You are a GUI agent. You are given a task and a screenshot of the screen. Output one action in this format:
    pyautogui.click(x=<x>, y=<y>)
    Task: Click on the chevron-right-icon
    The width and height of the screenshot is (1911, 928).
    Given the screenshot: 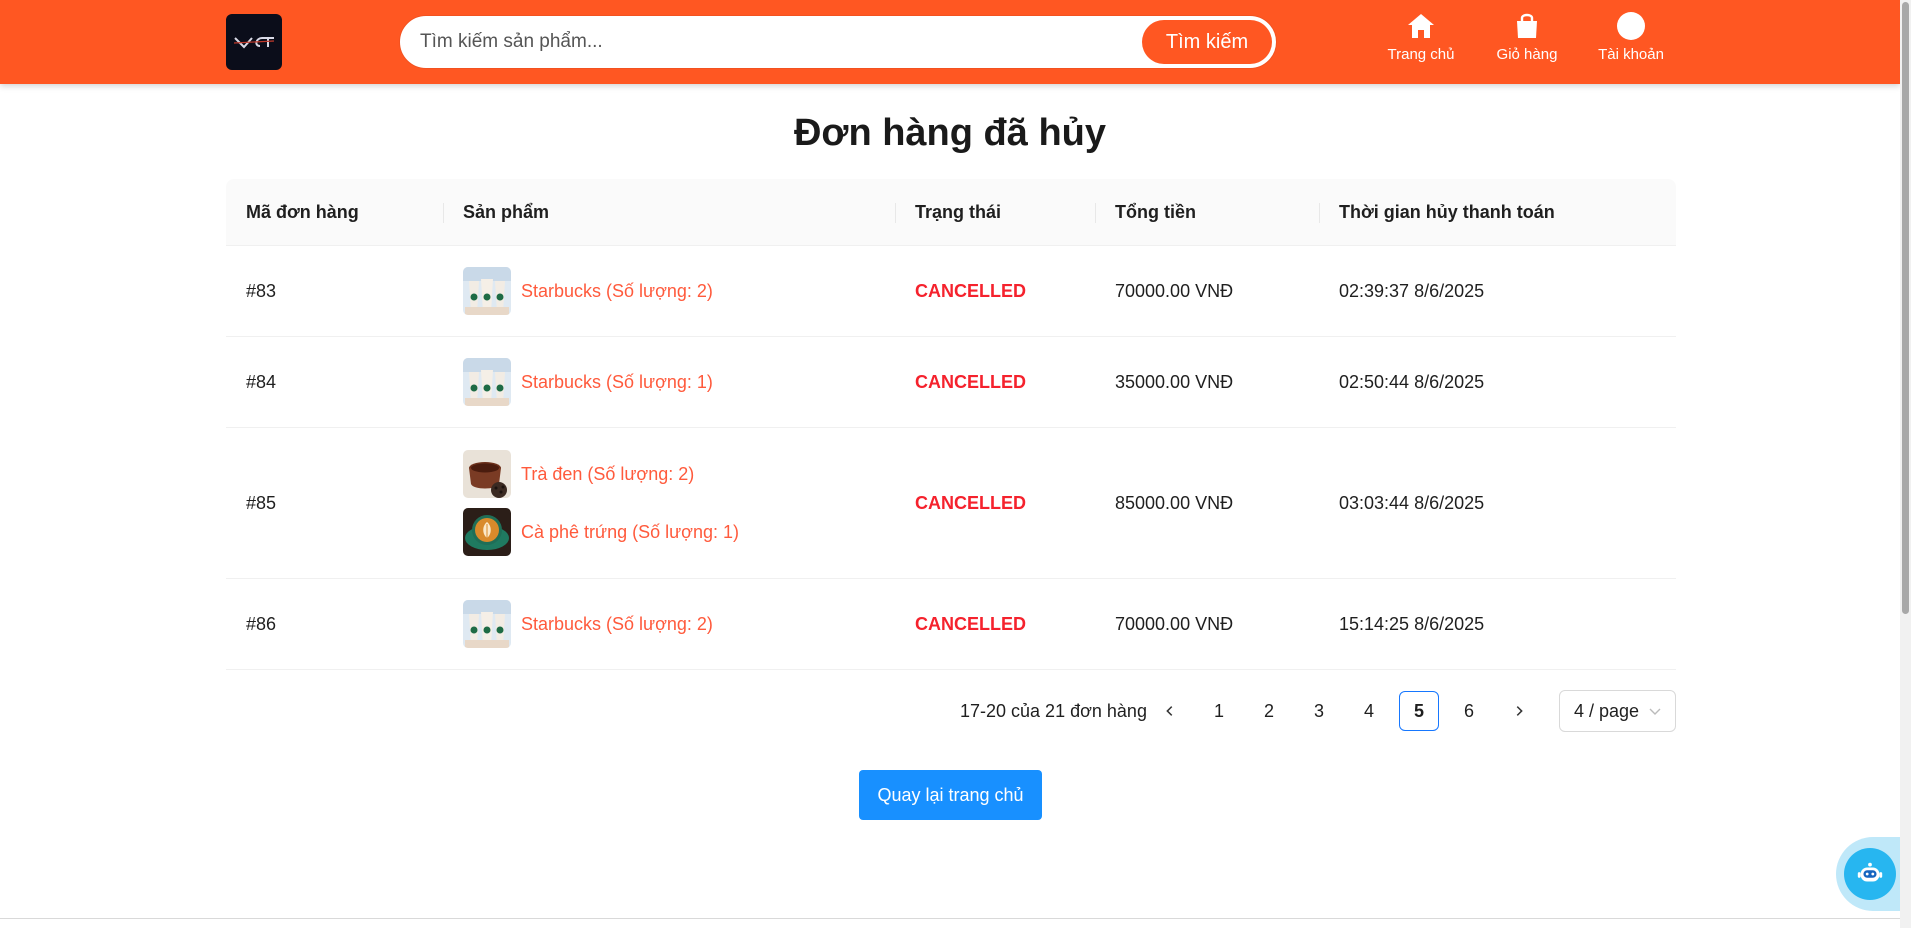 What is the action you would take?
    pyautogui.click(x=1519, y=711)
    